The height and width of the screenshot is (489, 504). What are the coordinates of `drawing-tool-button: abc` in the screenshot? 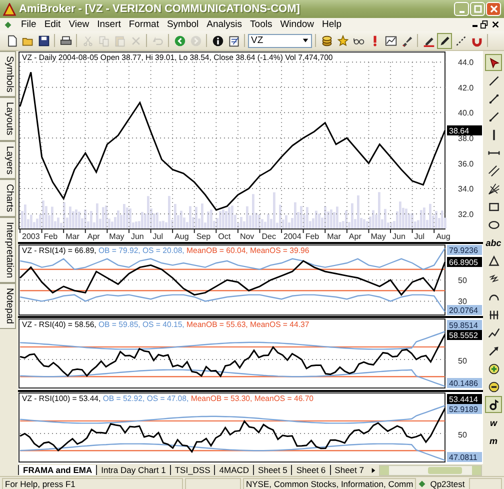 It's located at (493, 242).